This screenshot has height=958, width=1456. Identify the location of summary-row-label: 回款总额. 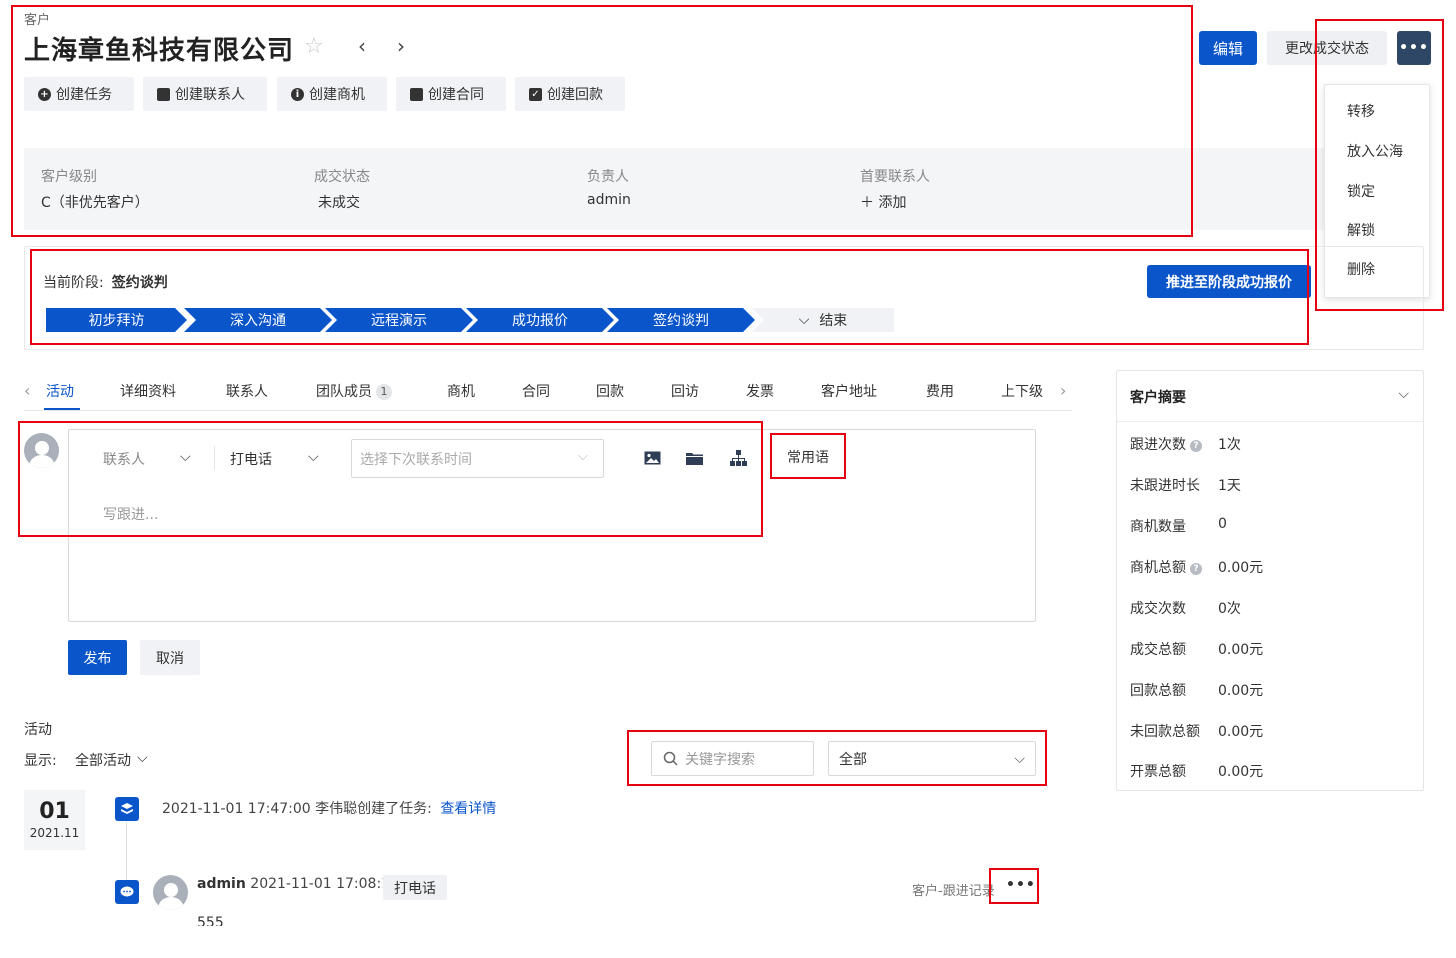
(1158, 691).